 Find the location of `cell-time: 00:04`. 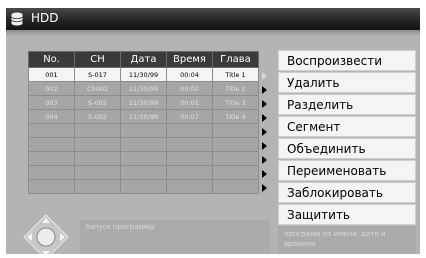

cell-time: 00:04 is located at coordinates (189, 74).